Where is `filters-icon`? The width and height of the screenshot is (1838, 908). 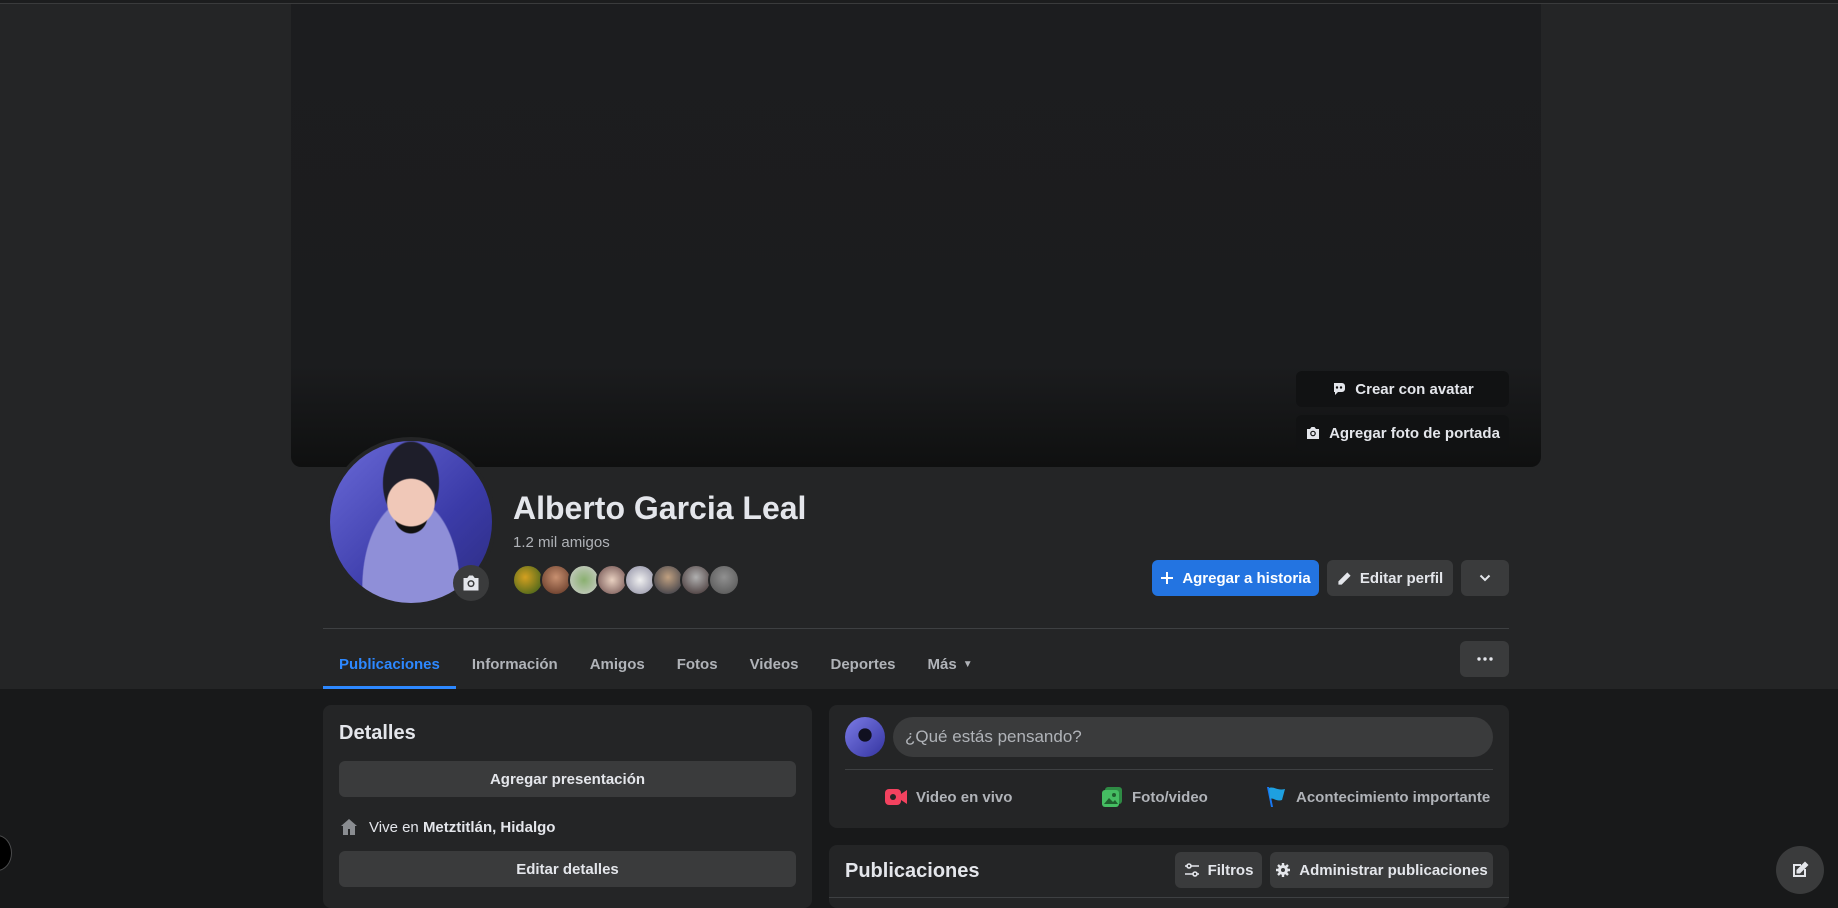 filters-icon is located at coordinates (1192, 870).